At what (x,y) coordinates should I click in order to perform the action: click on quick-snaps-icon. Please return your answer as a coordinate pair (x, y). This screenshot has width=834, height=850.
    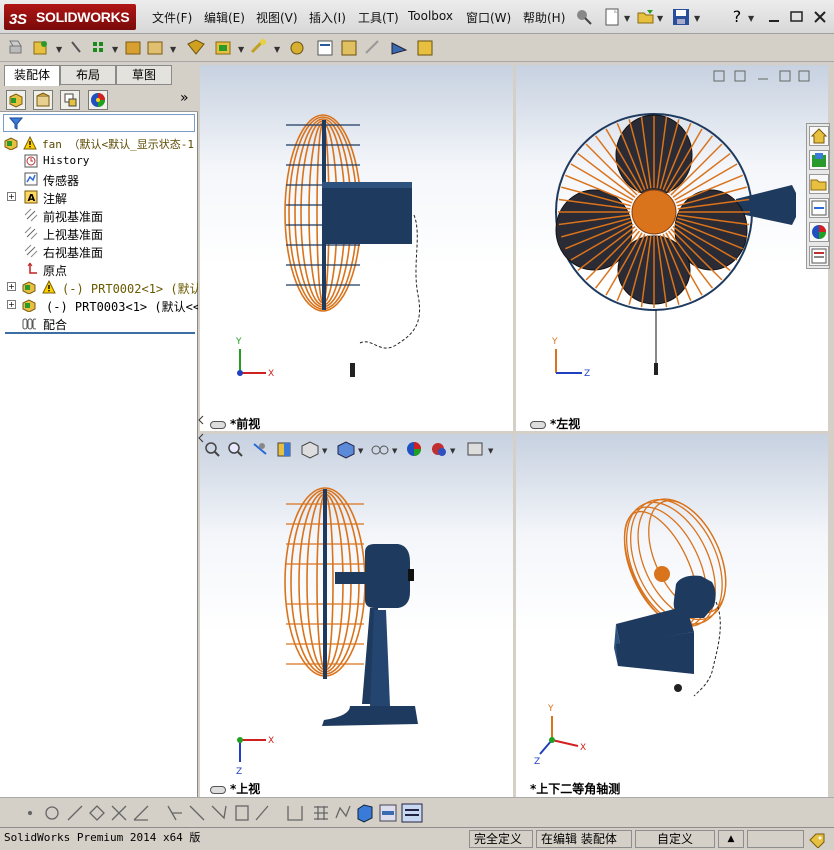
    Looking at the image, I should click on (388, 813).